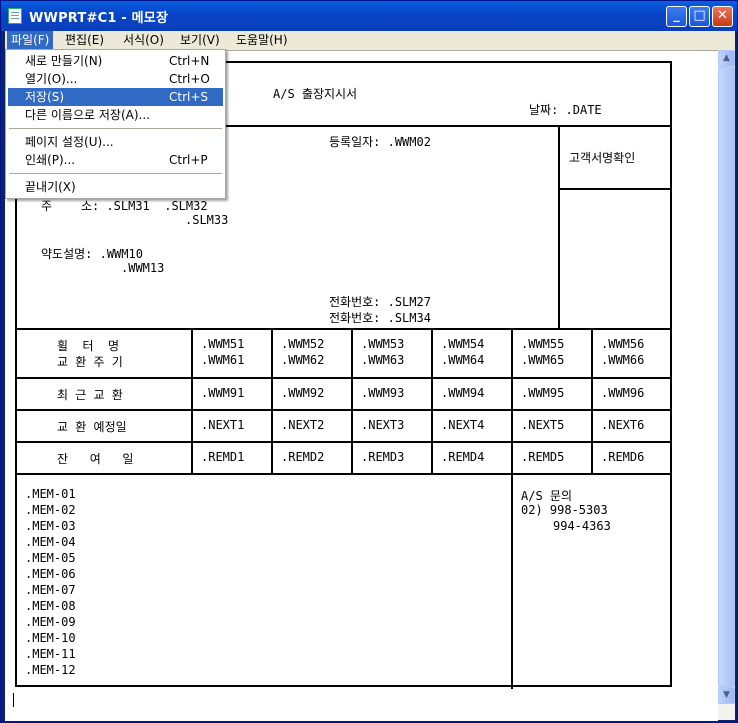 Image resolution: width=738 pixels, height=723 pixels. I want to click on table-cell: .REMD3, so click(383, 457).